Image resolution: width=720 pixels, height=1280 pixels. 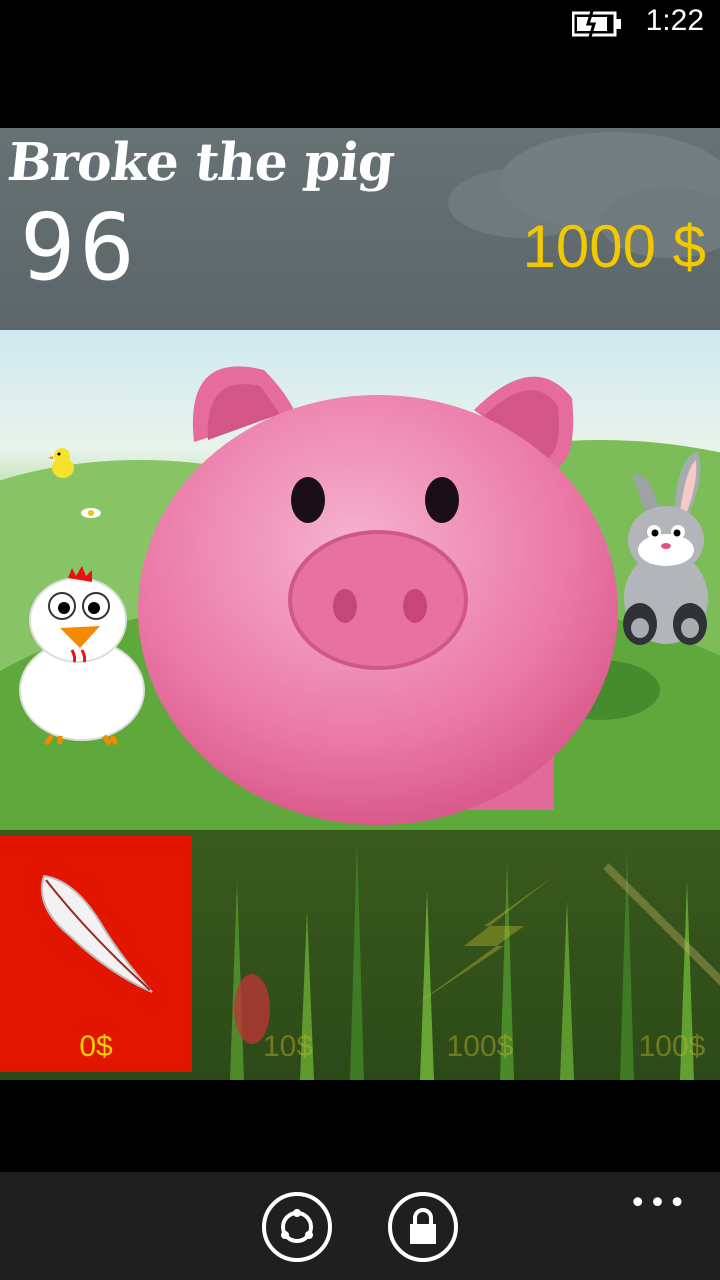 I want to click on status-bar: 1:22, so click(x=360, y=64).